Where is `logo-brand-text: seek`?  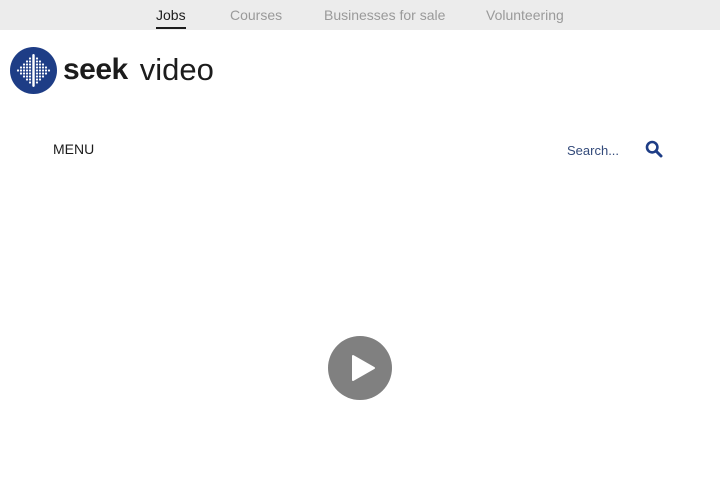 logo-brand-text: seek is located at coordinates (95, 69).